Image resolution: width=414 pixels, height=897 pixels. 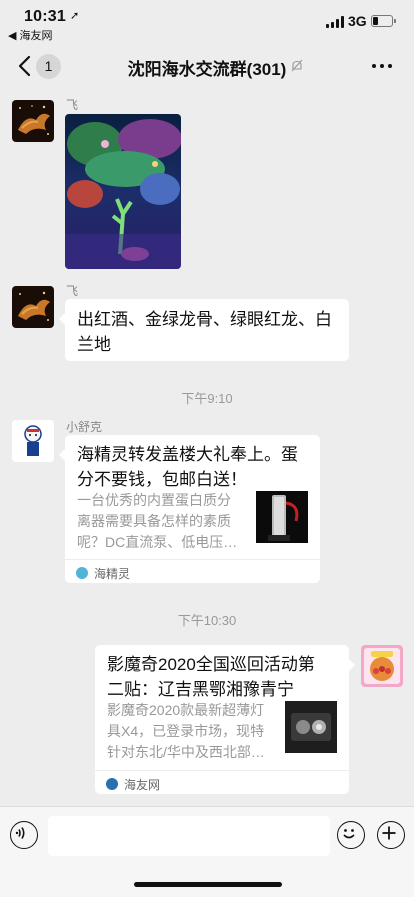 What do you see at coordinates (207, 398) in the screenshot?
I see `timestamp: 下午9:10` at bounding box center [207, 398].